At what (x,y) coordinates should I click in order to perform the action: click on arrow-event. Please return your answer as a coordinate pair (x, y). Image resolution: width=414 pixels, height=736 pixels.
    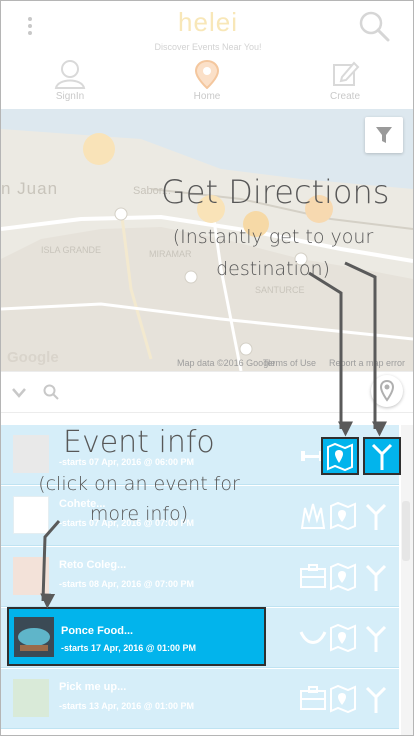
    Looking at the image, I should click on (50, 564).